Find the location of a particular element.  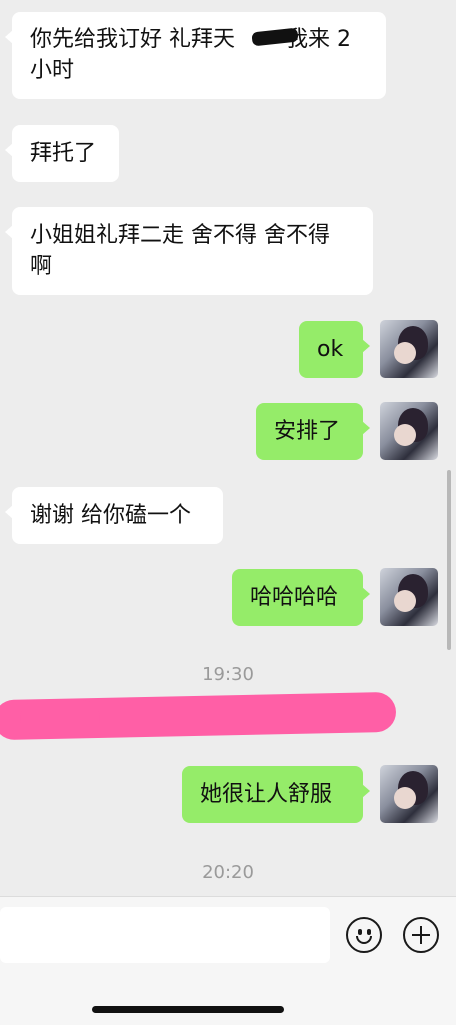

timestamp: 19:30 is located at coordinates (228, 674).